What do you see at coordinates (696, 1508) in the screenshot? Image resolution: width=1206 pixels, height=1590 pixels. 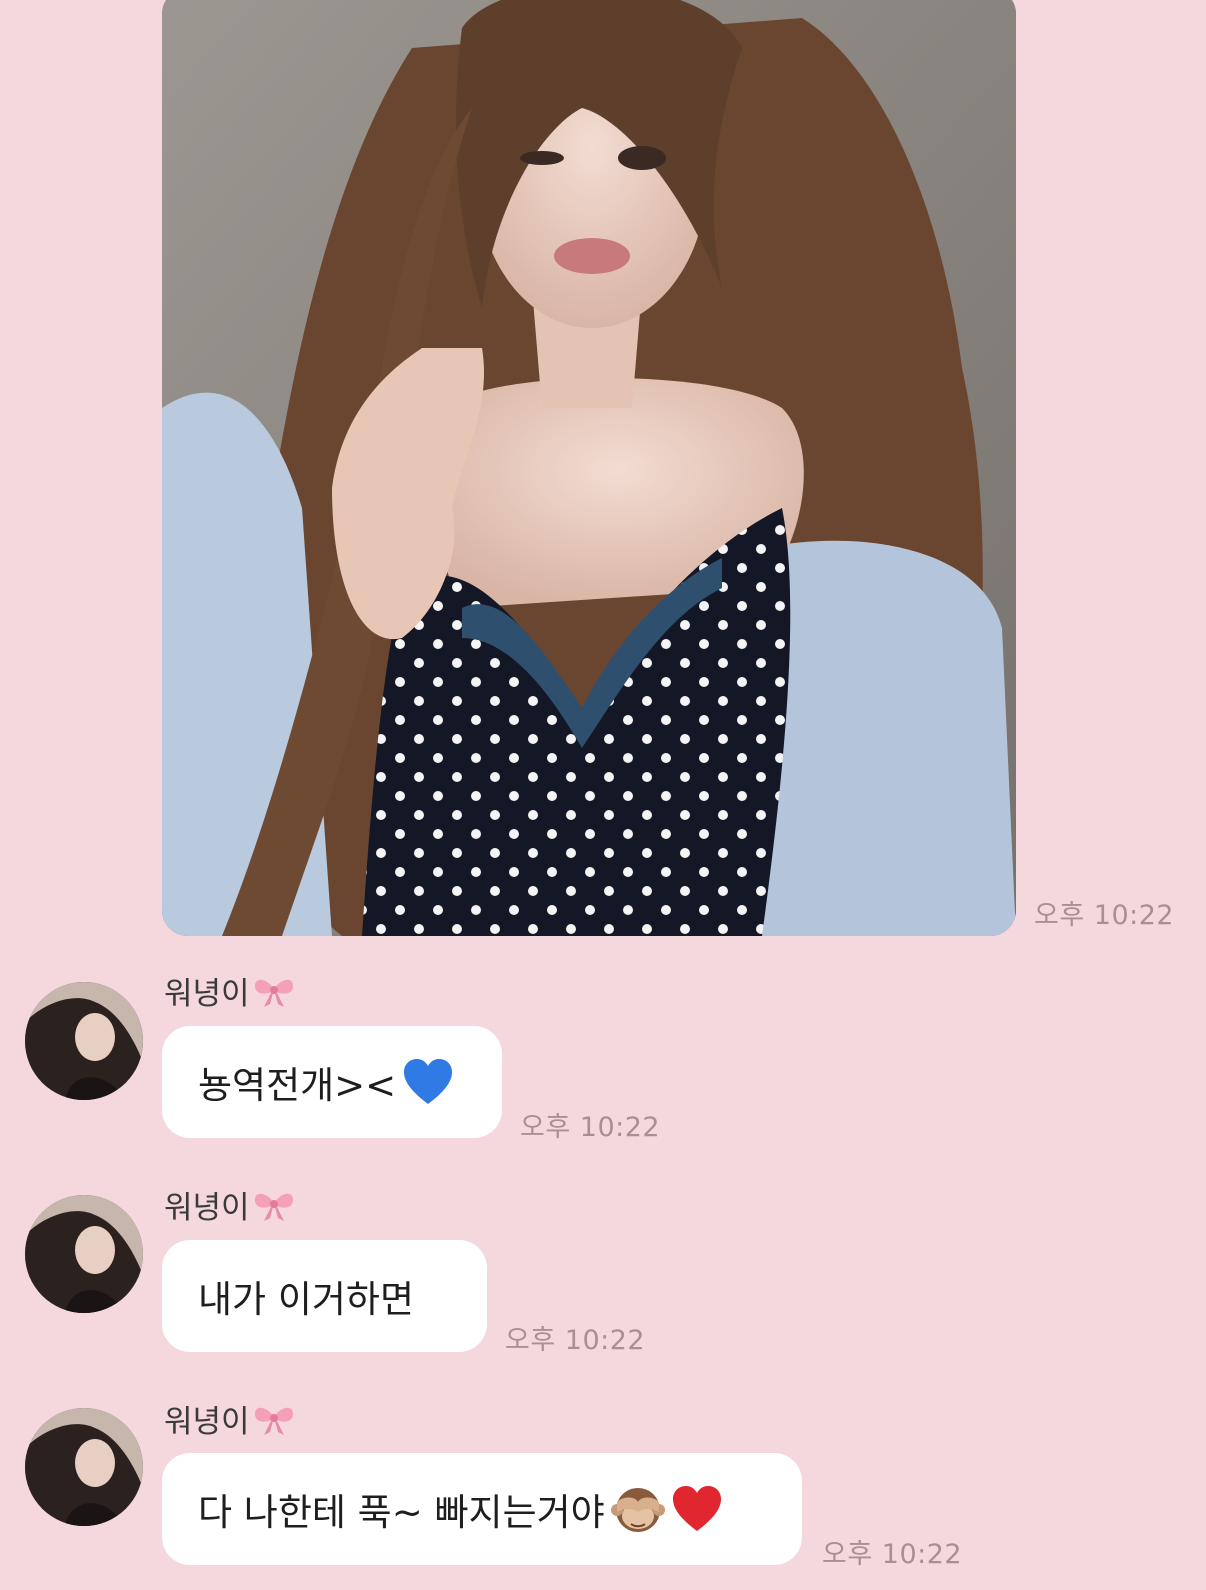 I see `red-heart-icon` at bounding box center [696, 1508].